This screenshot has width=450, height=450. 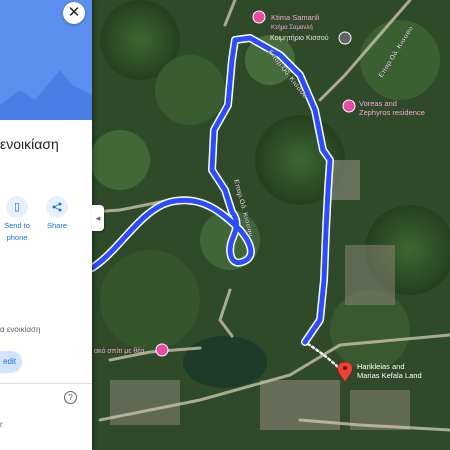 What do you see at coordinates (74, 13) in the screenshot?
I see `close-button: ✕` at bounding box center [74, 13].